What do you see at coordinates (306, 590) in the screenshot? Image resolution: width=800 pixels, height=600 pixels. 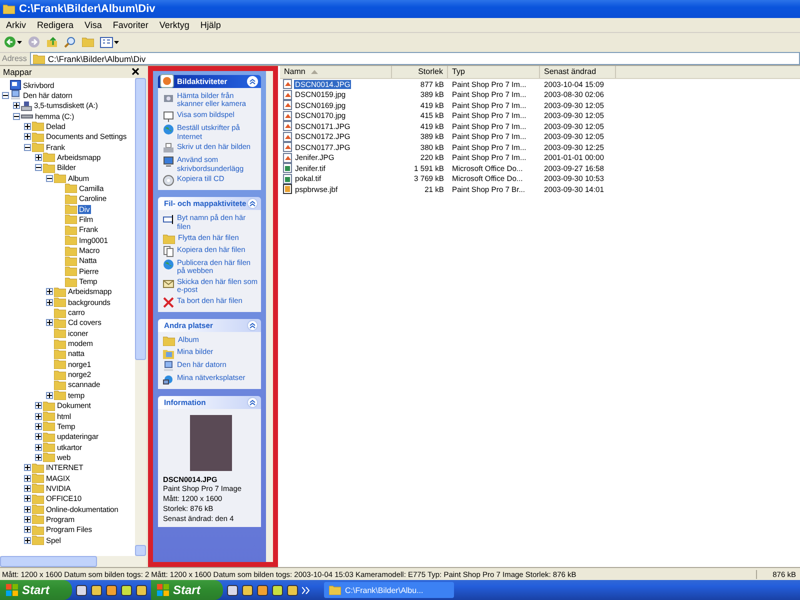 I see `chevron-right-icon` at bounding box center [306, 590].